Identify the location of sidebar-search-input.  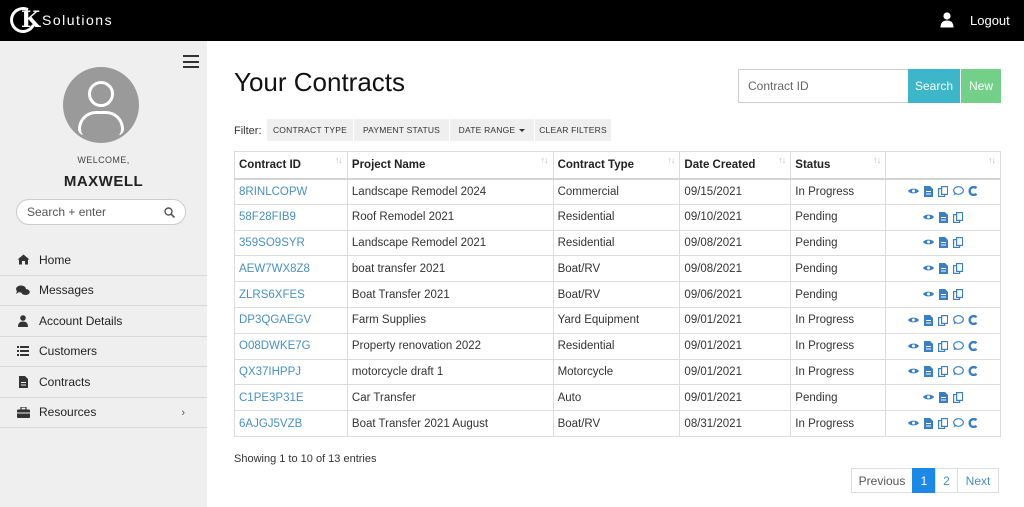
(92, 212).